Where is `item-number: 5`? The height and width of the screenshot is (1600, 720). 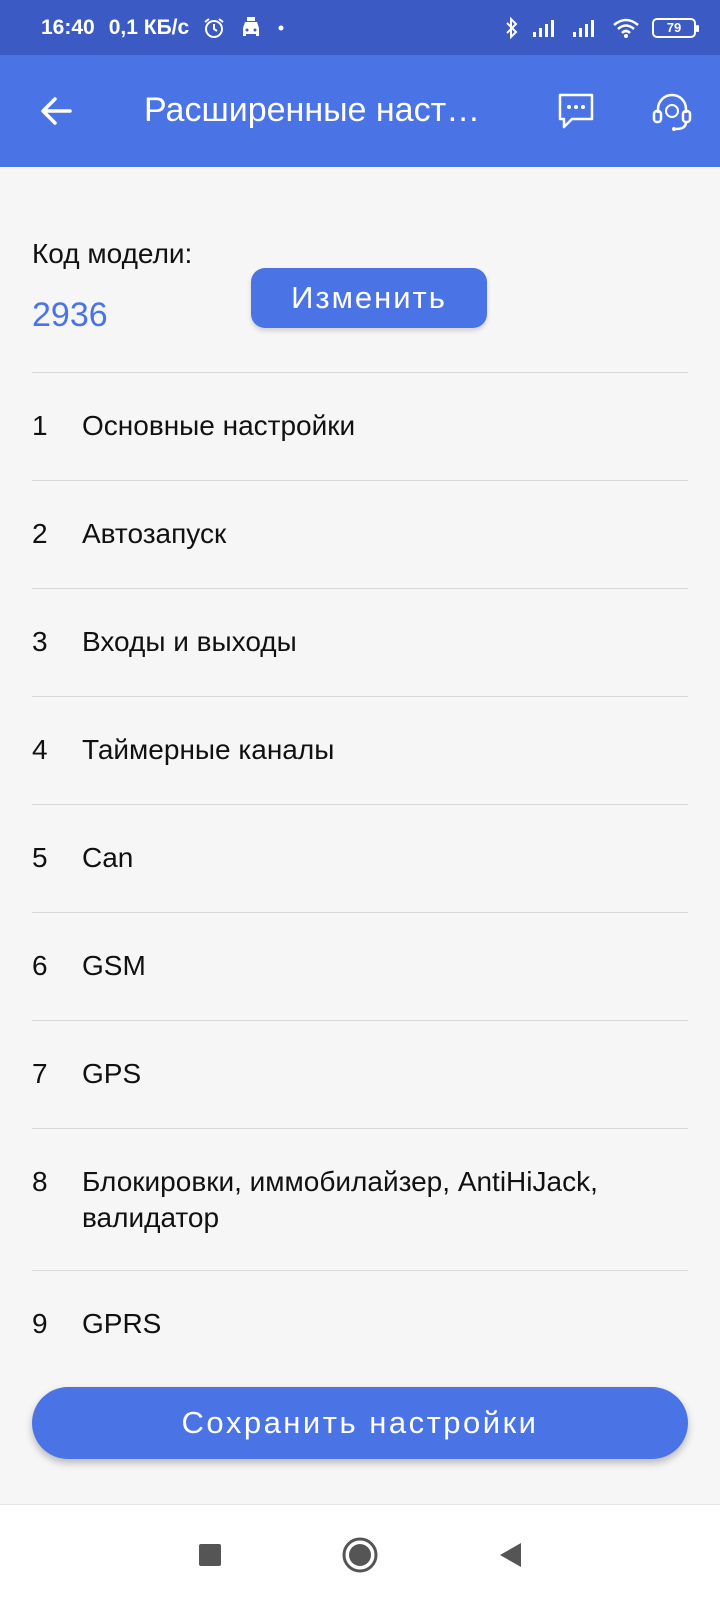 item-number: 5 is located at coordinates (40, 857).